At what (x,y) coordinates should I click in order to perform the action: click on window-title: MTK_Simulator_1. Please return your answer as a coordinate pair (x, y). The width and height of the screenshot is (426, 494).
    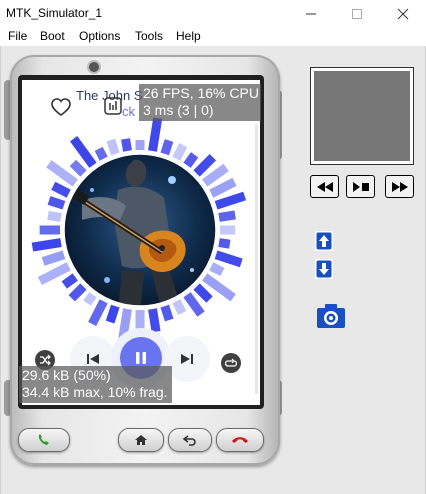
    Looking at the image, I should click on (54, 13).